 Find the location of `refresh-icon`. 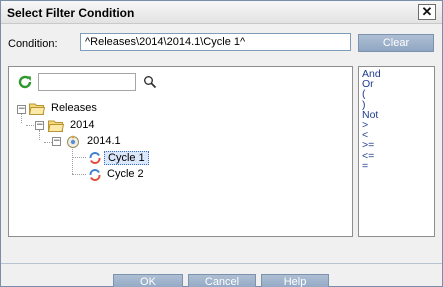

refresh-icon is located at coordinates (25, 82).